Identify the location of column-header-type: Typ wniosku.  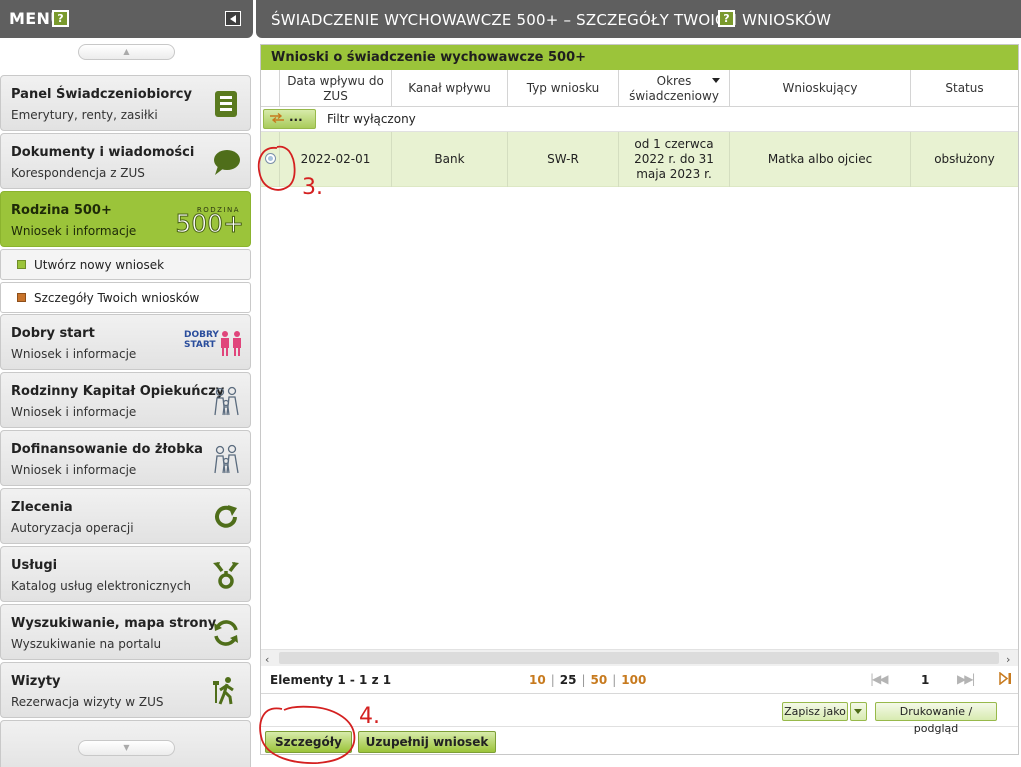
(562, 88).